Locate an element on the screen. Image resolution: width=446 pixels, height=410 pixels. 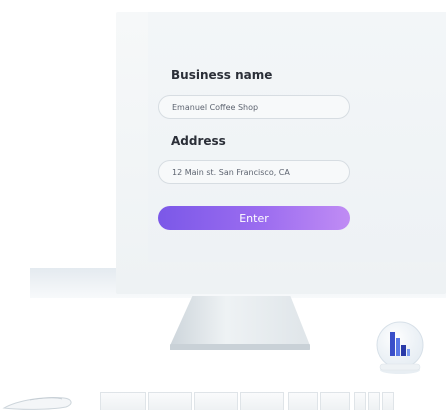
bar-chart-globe-icon is located at coordinates (400, 347).